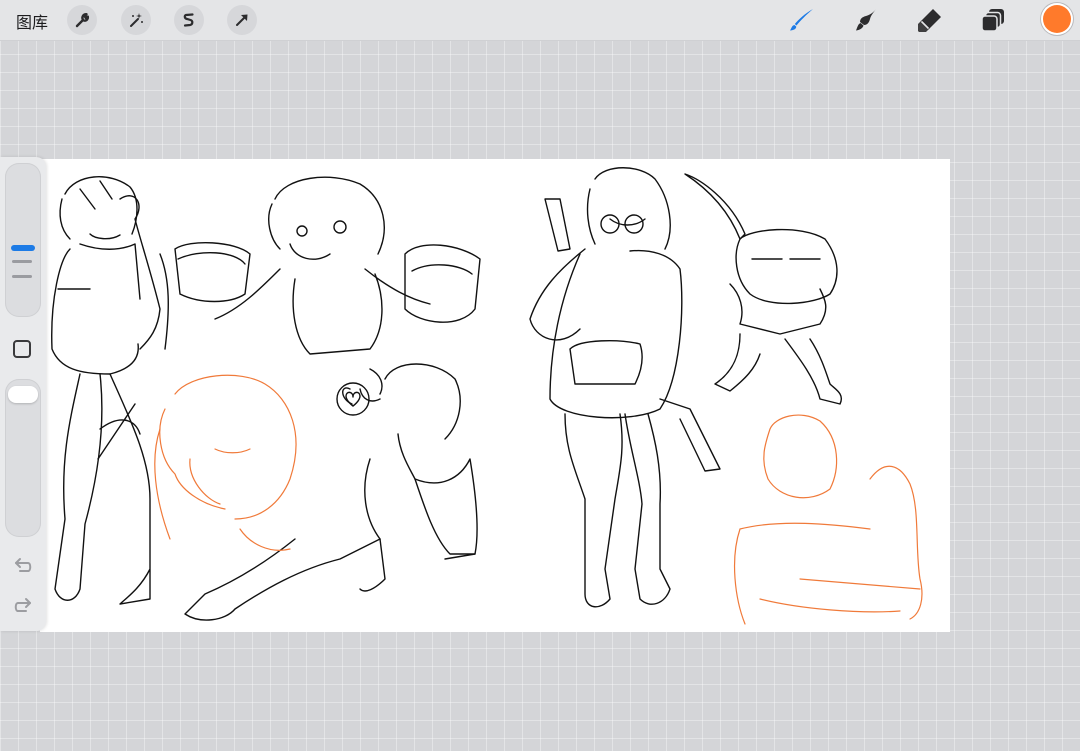 This screenshot has width=1080, height=751. I want to click on selection-s-icon, so click(188, 20).